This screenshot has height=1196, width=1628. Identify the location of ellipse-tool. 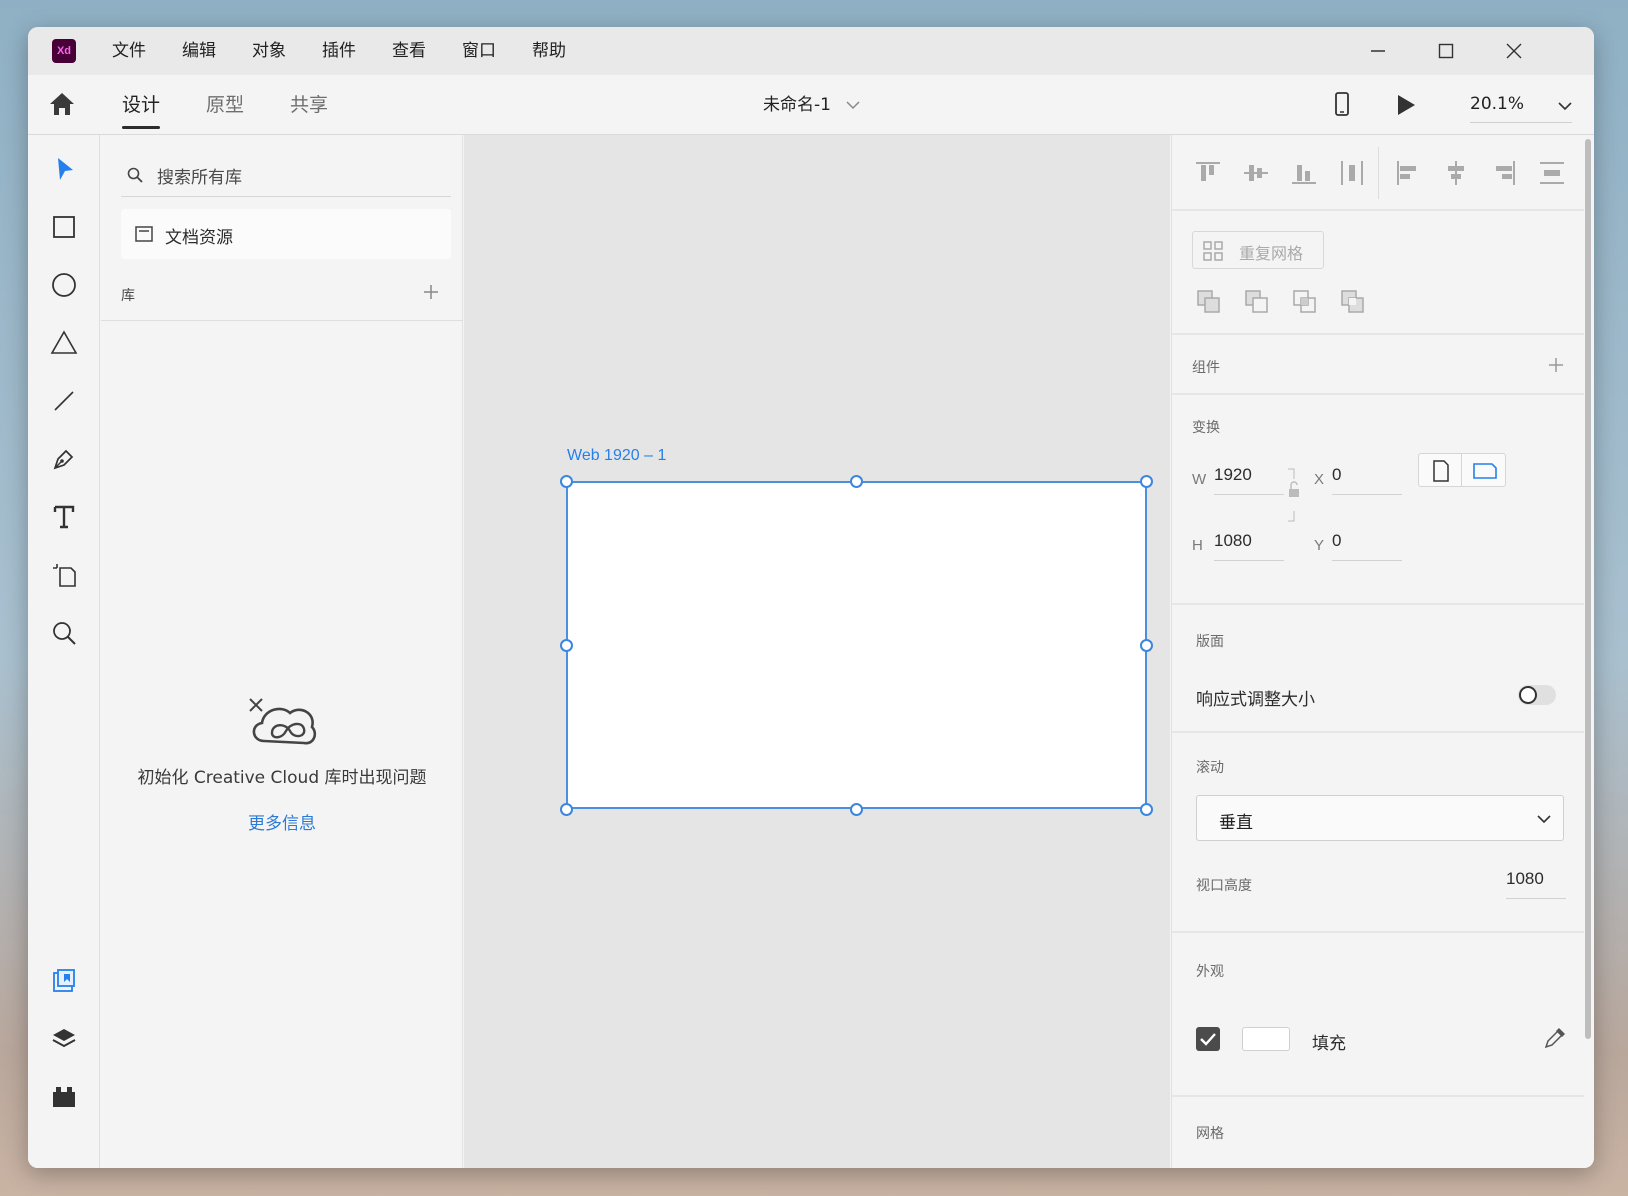
(64, 285).